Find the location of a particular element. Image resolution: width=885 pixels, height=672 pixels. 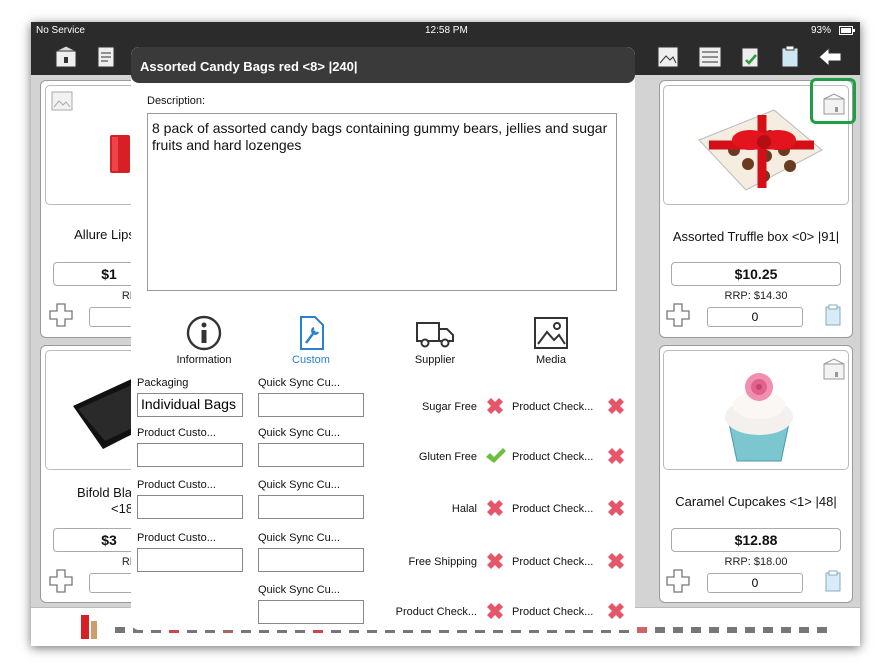

price-box: $12.88 is located at coordinates (756, 540).